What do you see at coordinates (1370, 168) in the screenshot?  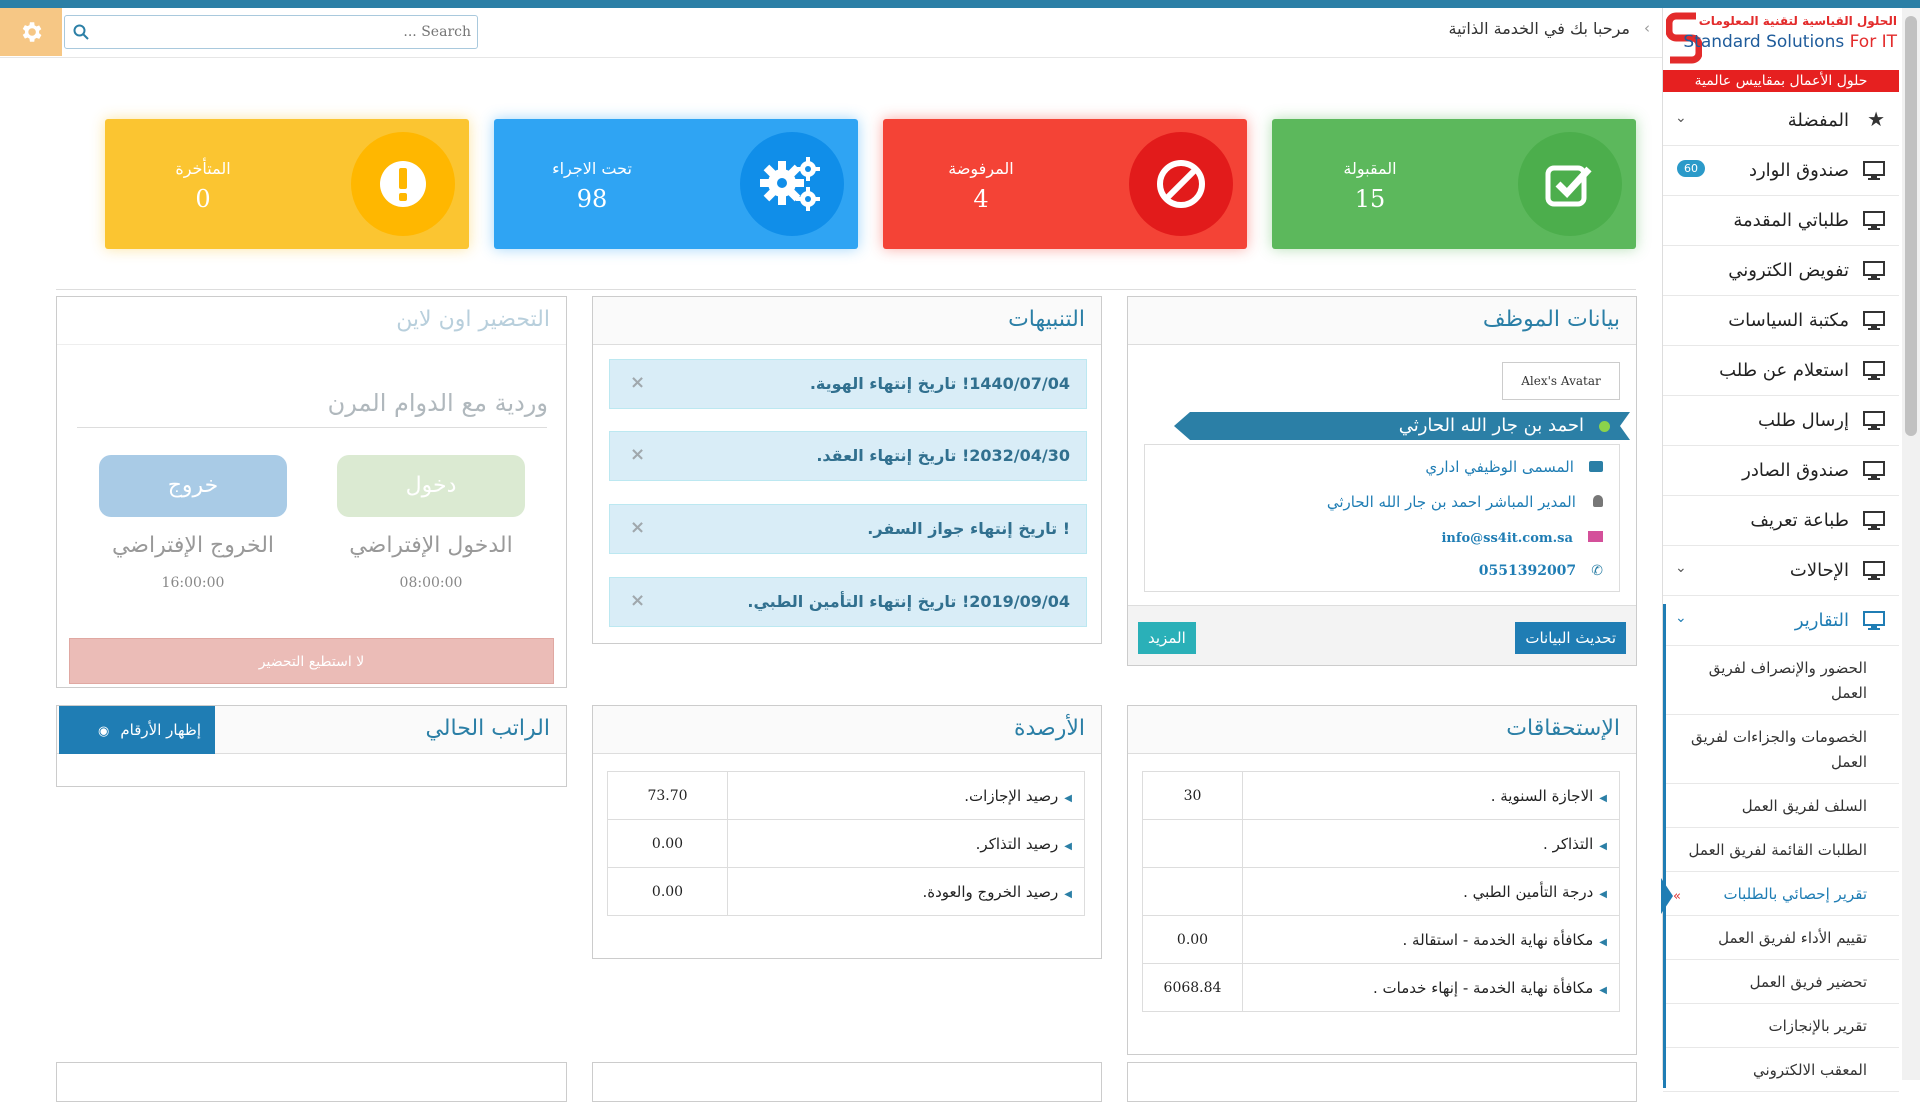 I see `stat-title: المقبولة` at bounding box center [1370, 168].